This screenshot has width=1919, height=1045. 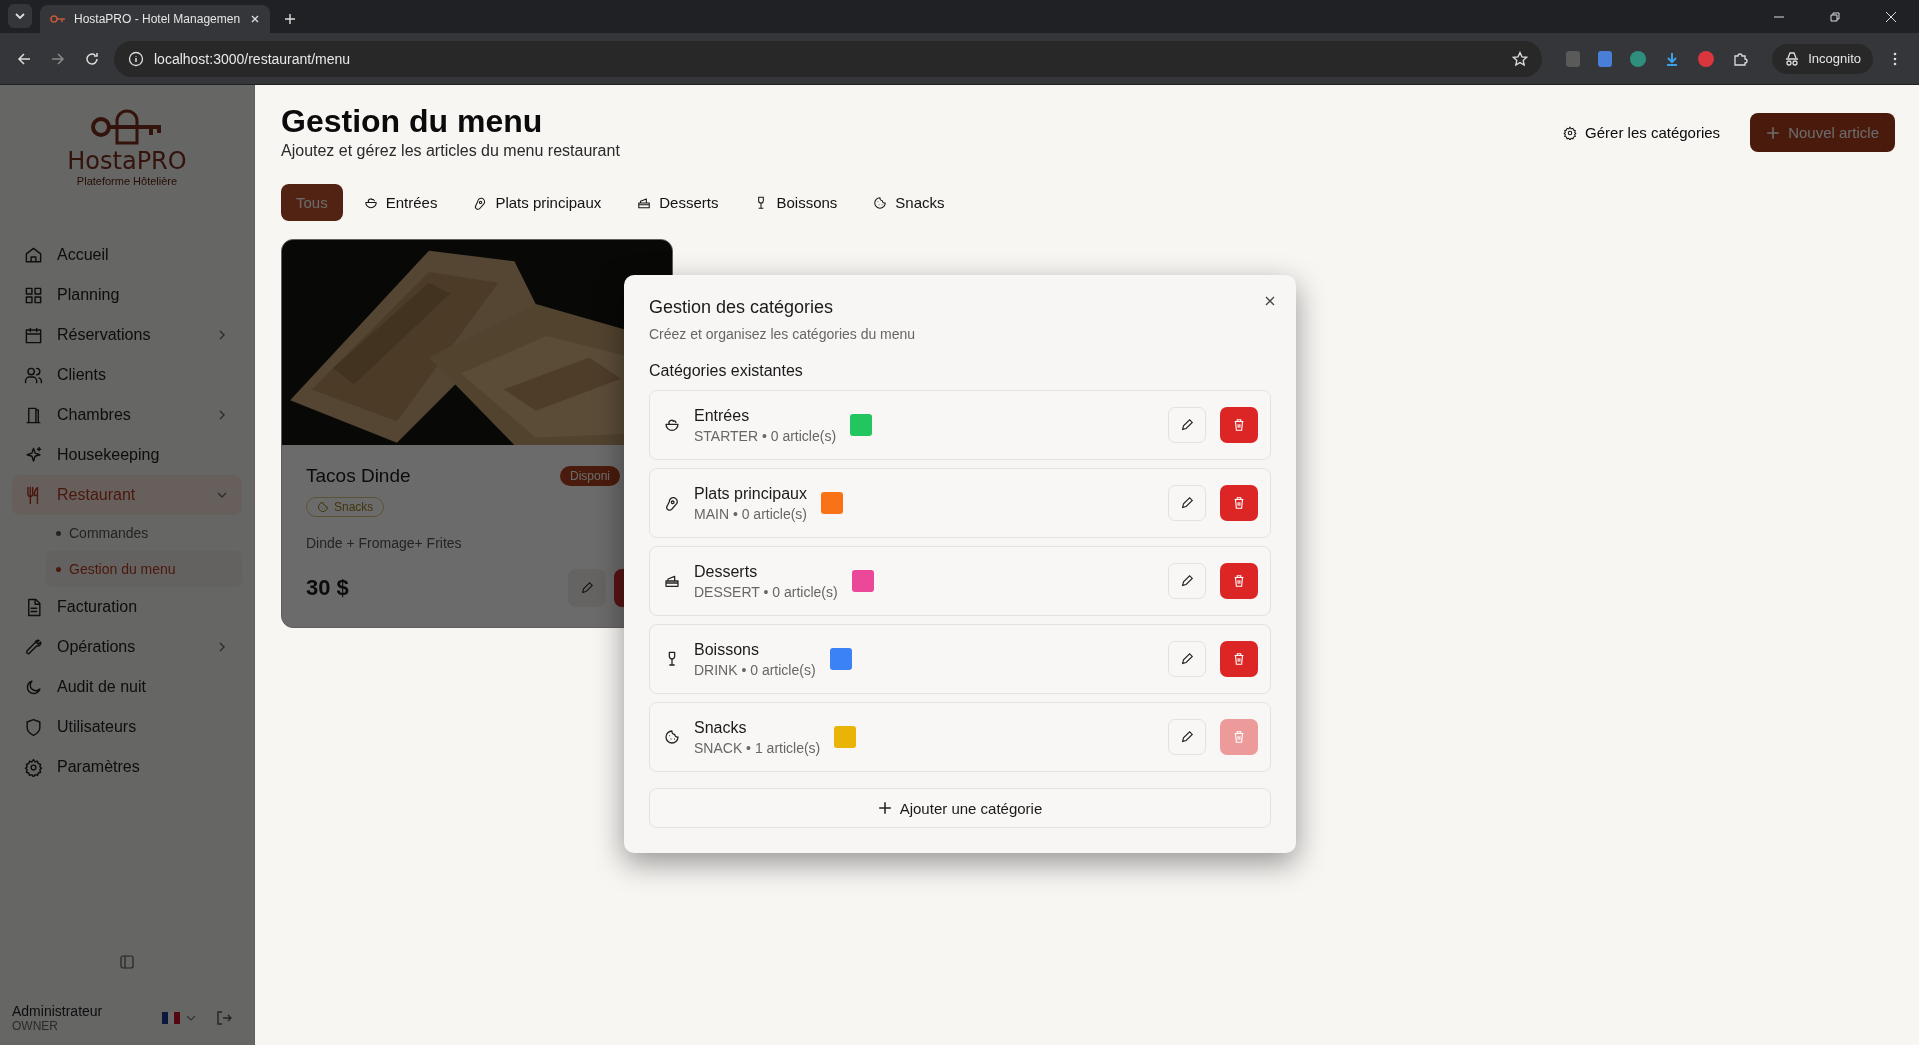 What do you see at coordinates (127, 647) in the screenshot?
I see `sidebar-item: Opérations` at bounding box center [127, 647].